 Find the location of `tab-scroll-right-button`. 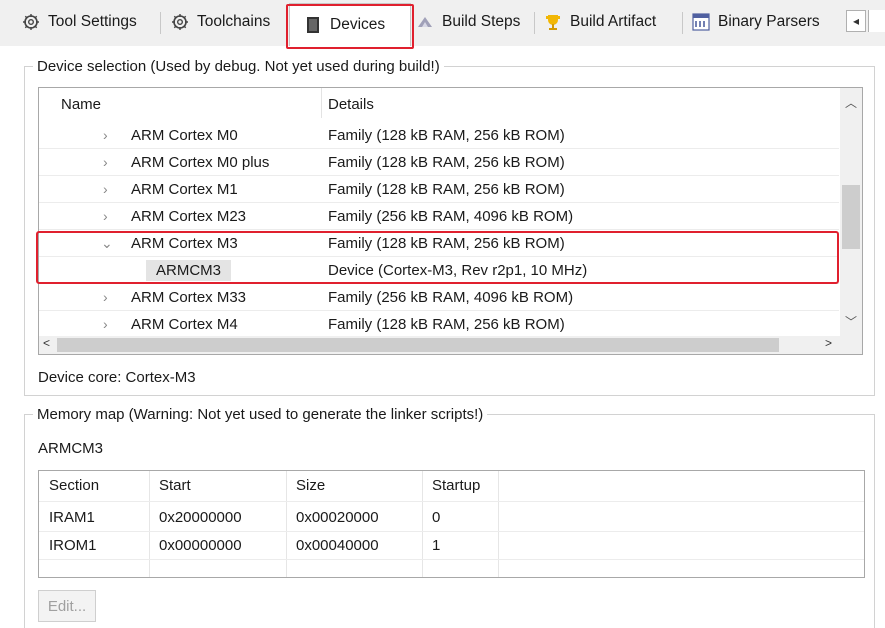

tab-scroll-right-button is located at coordinates (876, 21).